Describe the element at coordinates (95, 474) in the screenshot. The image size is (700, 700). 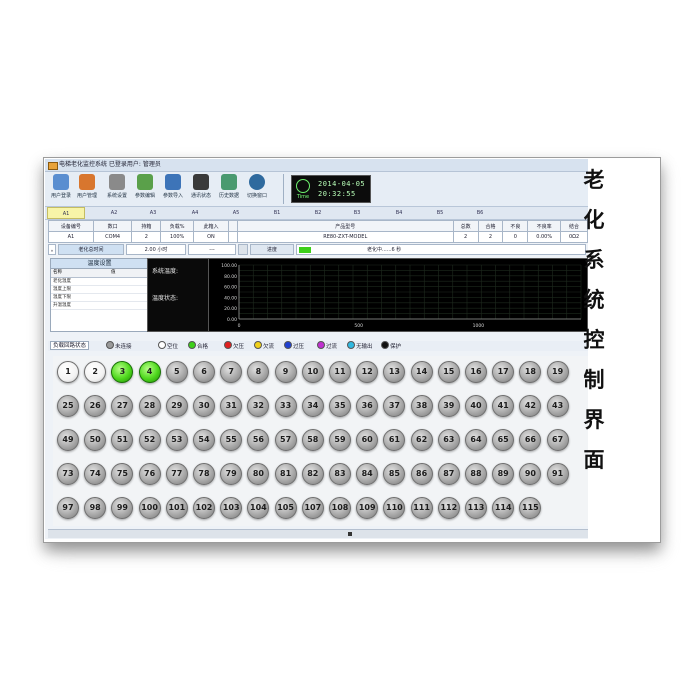
I see `load-slot: 74` at that location.